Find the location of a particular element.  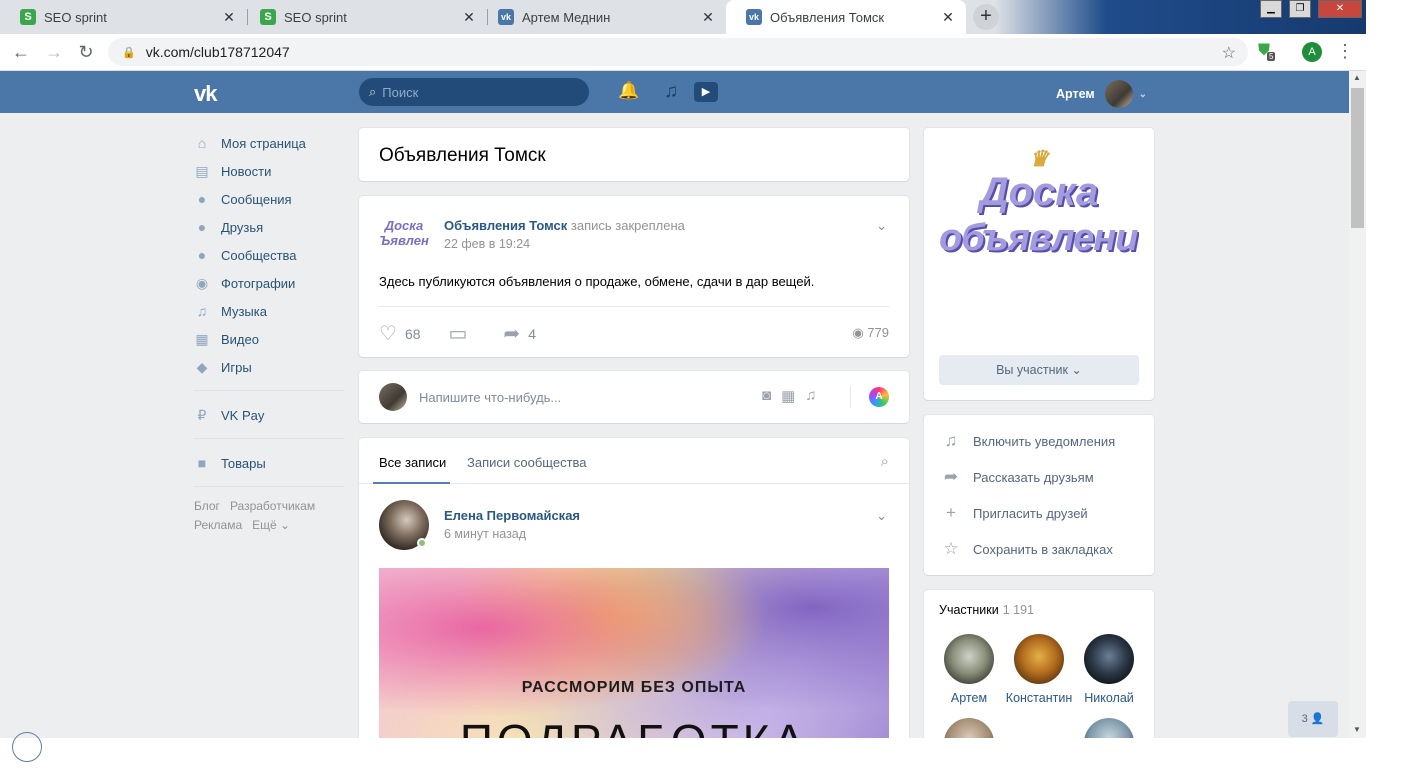

save-bookmark: ☆ Сохранить в закладках is located at coordinates (1026, 549).